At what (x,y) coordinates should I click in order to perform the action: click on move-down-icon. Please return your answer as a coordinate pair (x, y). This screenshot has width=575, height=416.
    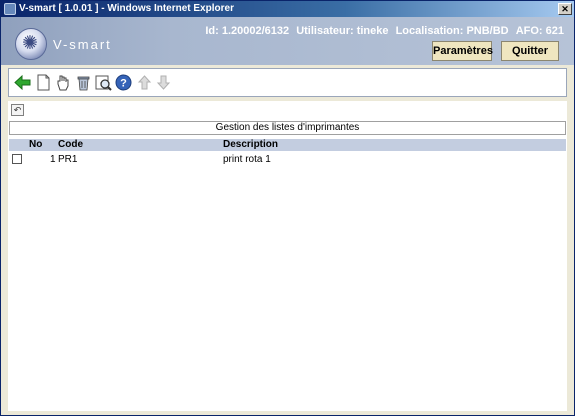
    Looking at the image, I should click on (163, 82).